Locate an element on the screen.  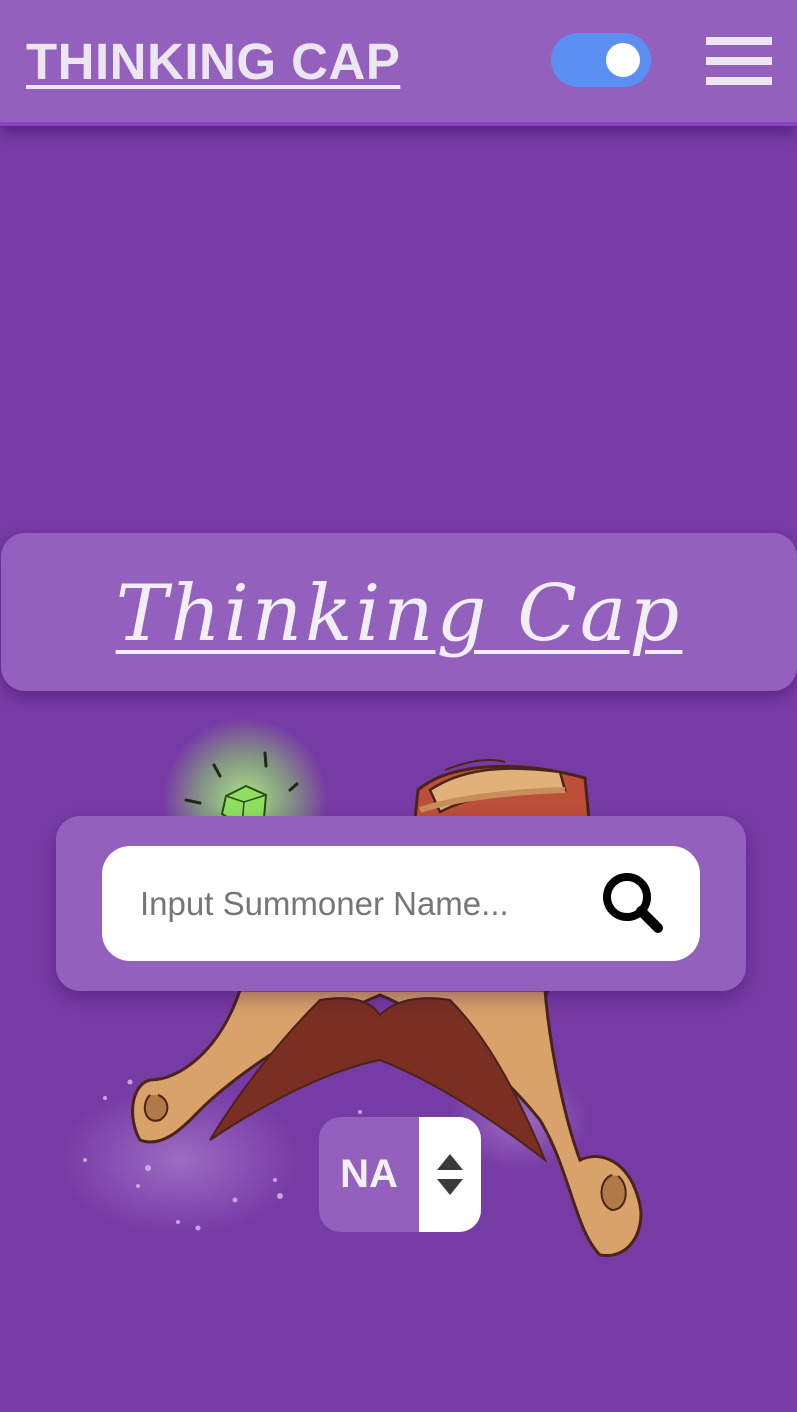
toggle-knob is located at coordinates (623, 60).